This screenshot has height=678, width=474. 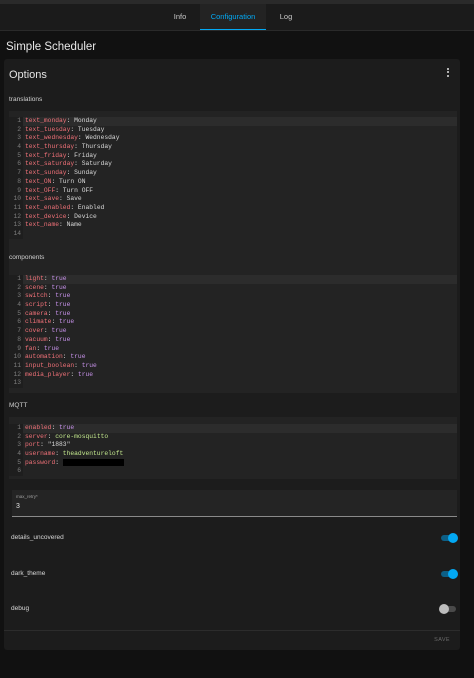 I want to click on yaml-key: script, so click(x=36, y=305).